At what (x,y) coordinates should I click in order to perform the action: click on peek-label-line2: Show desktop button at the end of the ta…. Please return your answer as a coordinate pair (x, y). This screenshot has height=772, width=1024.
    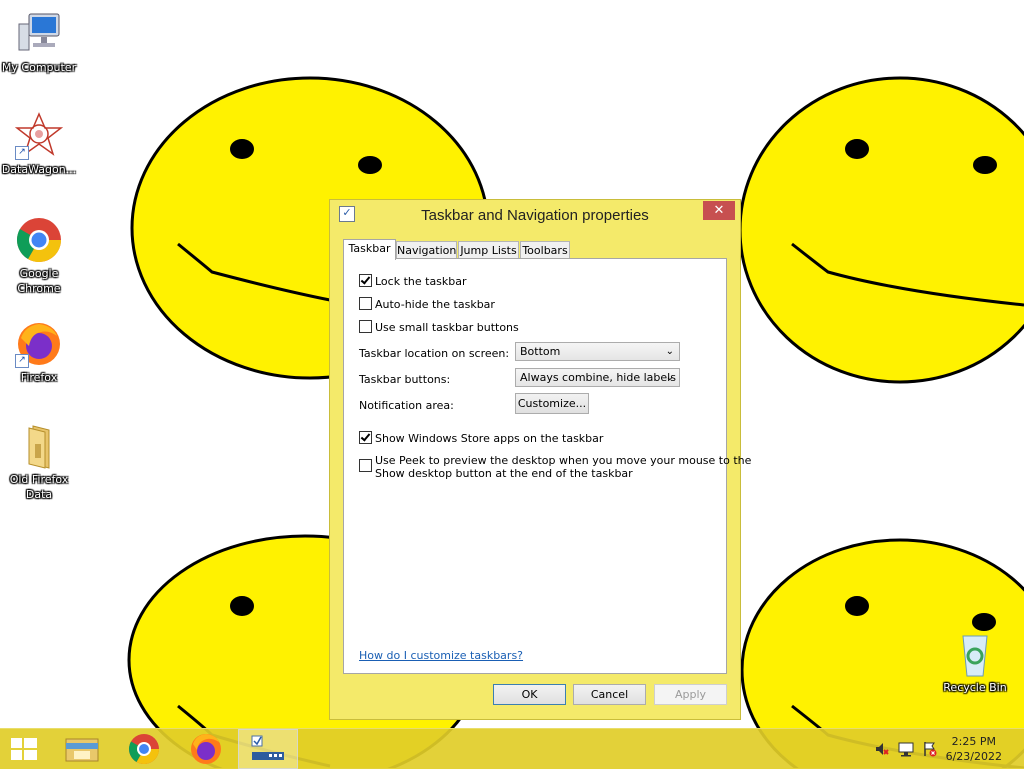
    Looking at the image, I should click on (504, 473).